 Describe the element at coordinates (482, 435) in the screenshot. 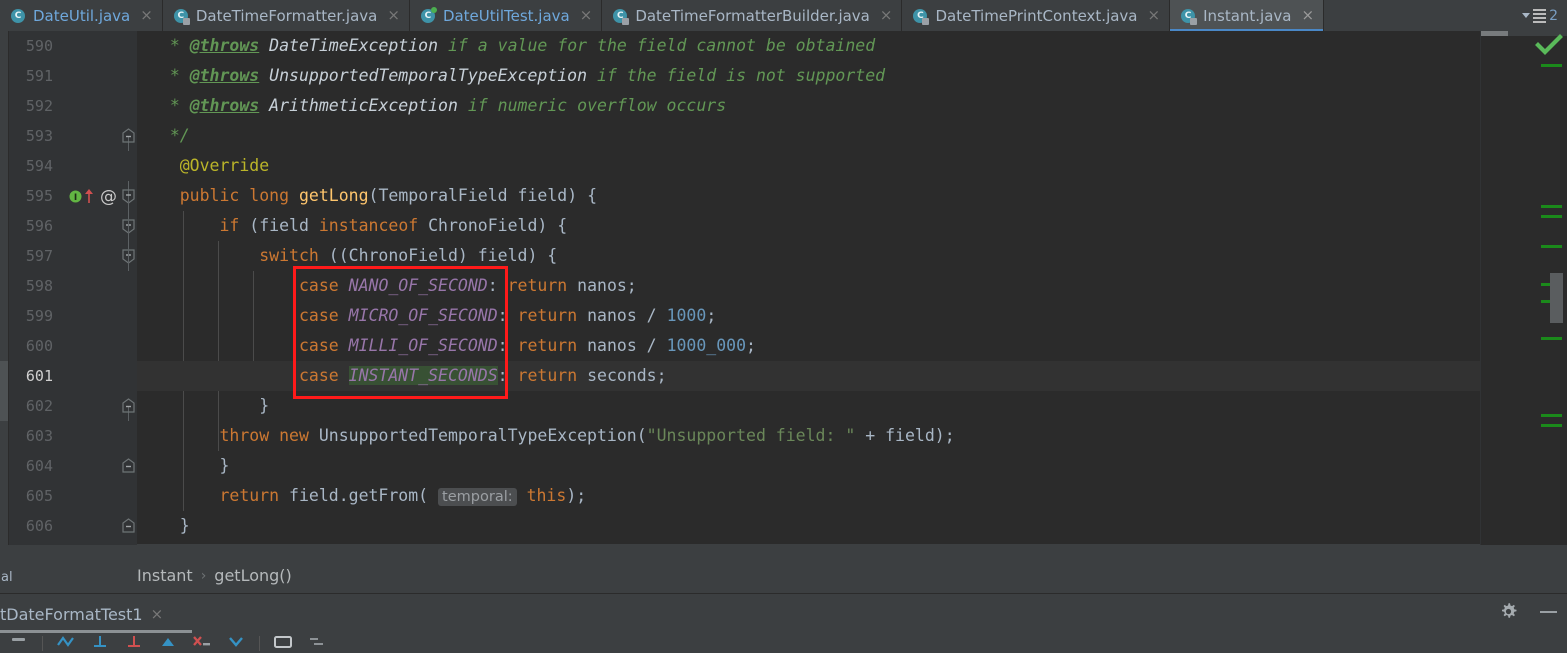

I see `exception-type: UnsupportedTemporalTypeException(` at that location.